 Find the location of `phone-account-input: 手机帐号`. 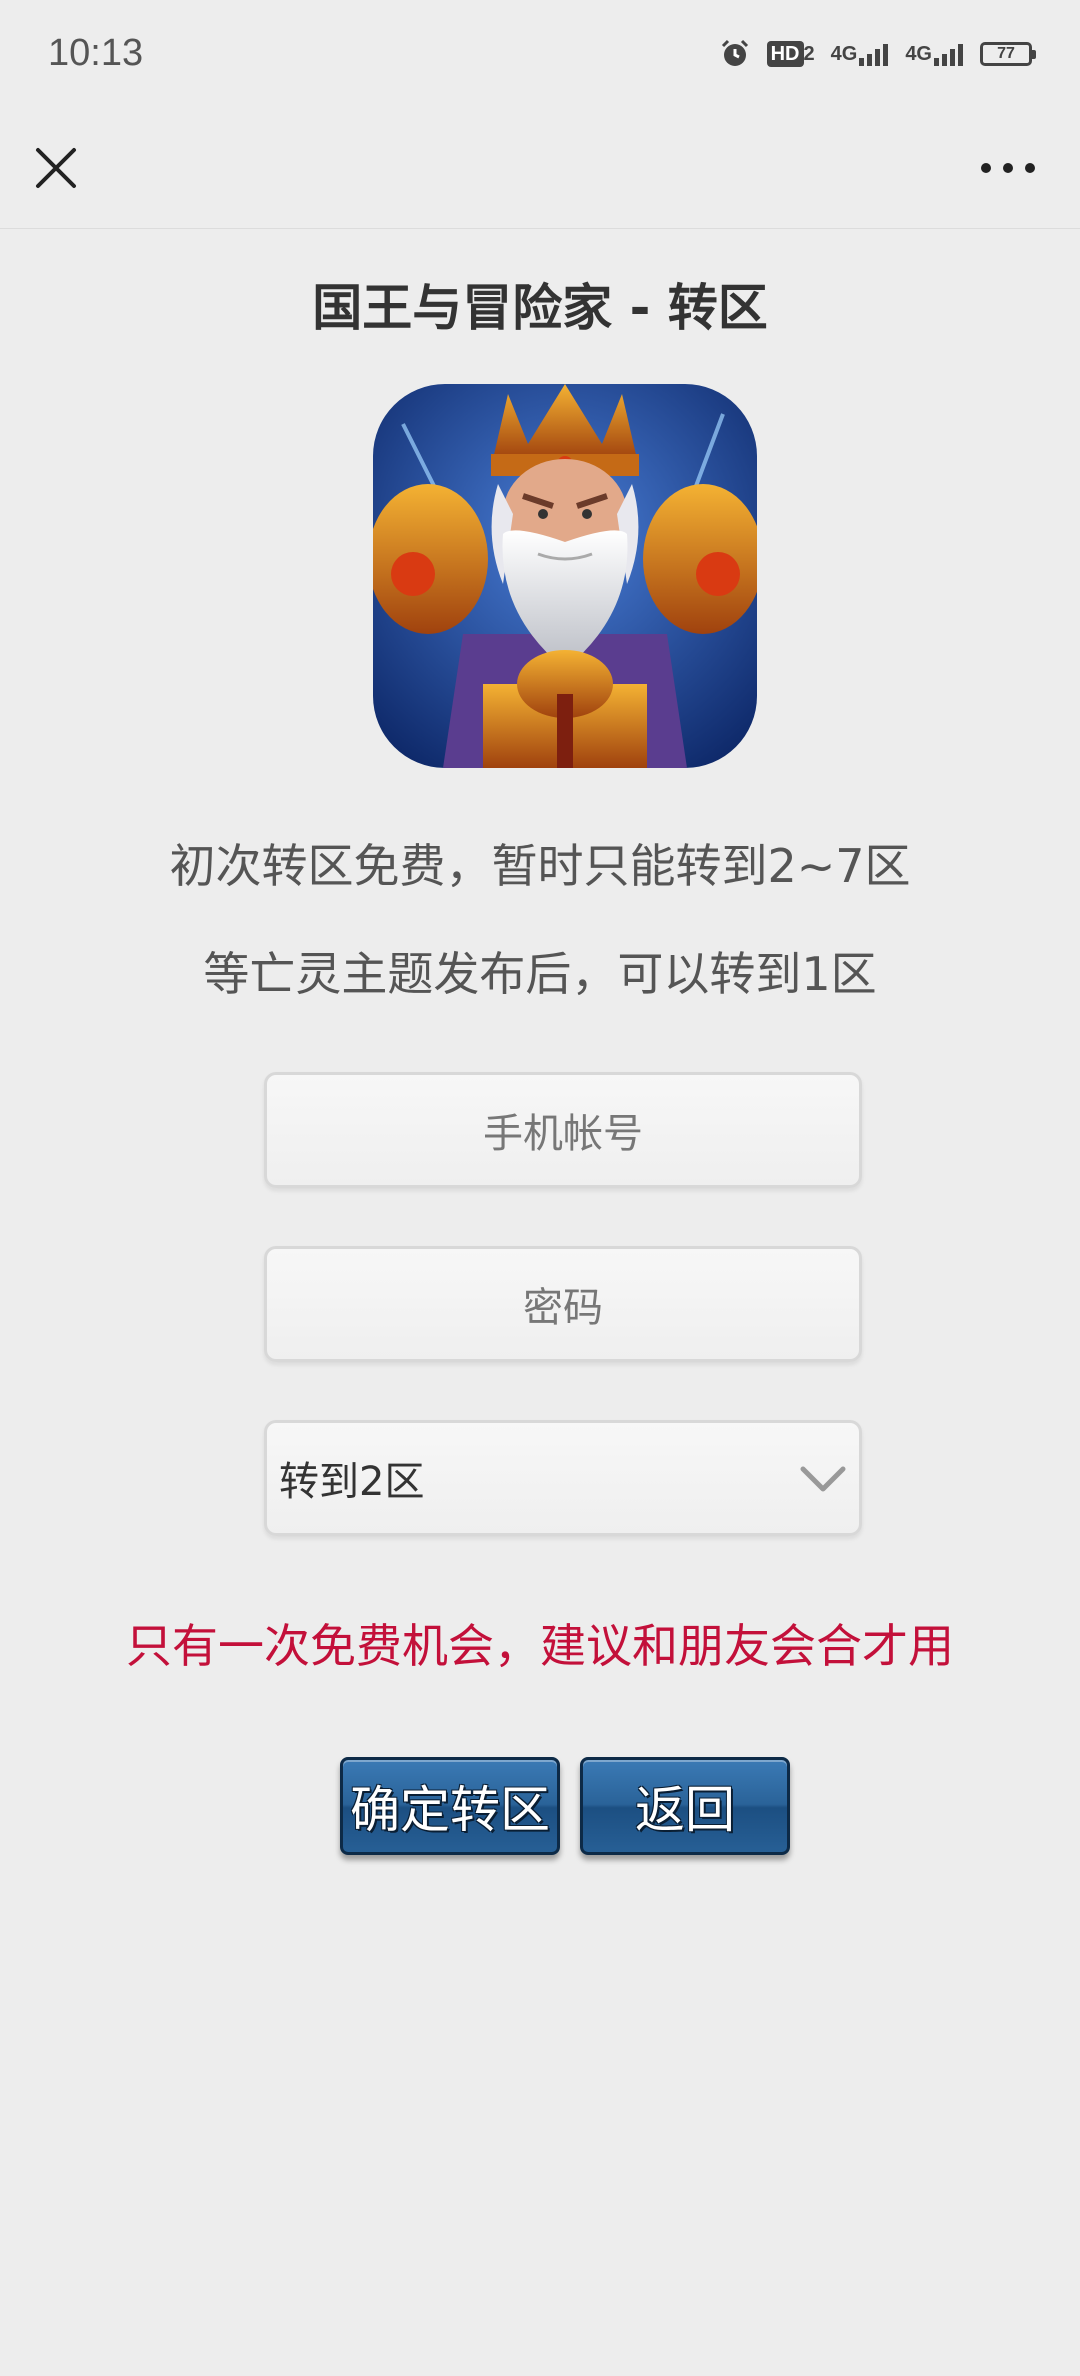

phone-account-input: 手机帐号 is located at coordinates (563, 1130).